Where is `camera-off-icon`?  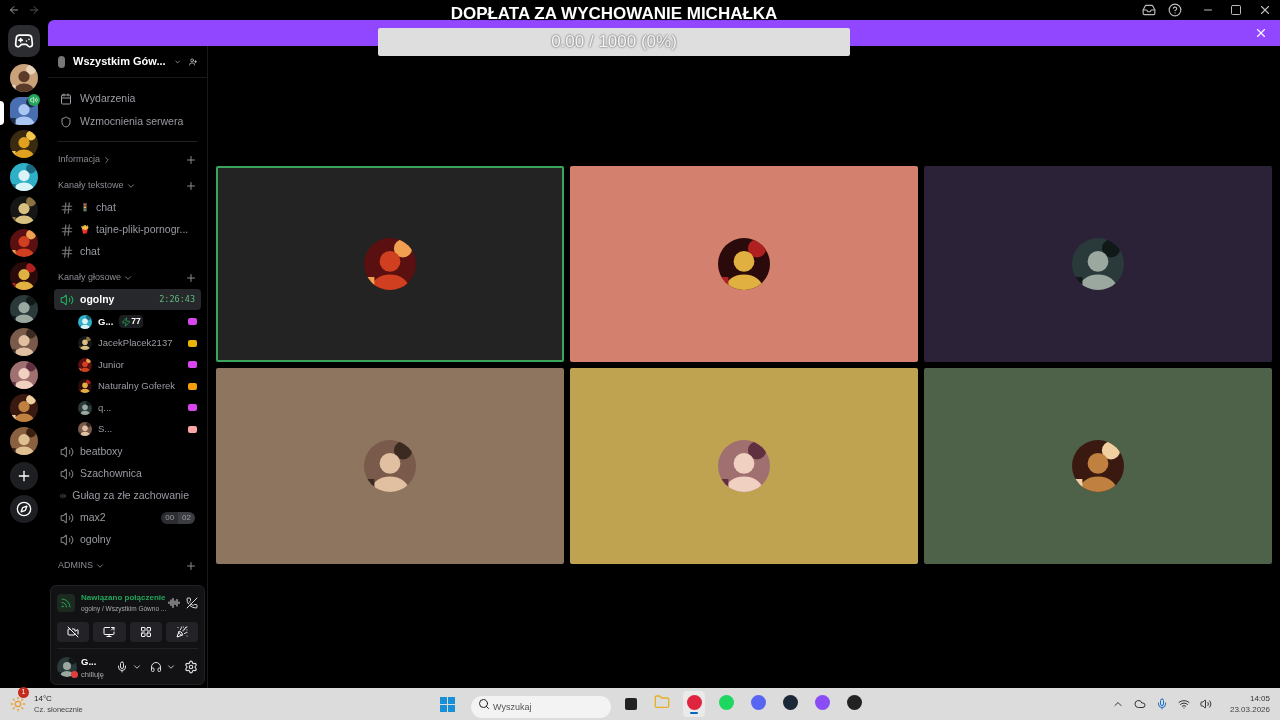 camera-off-icon is located at coordinates (73, 631).